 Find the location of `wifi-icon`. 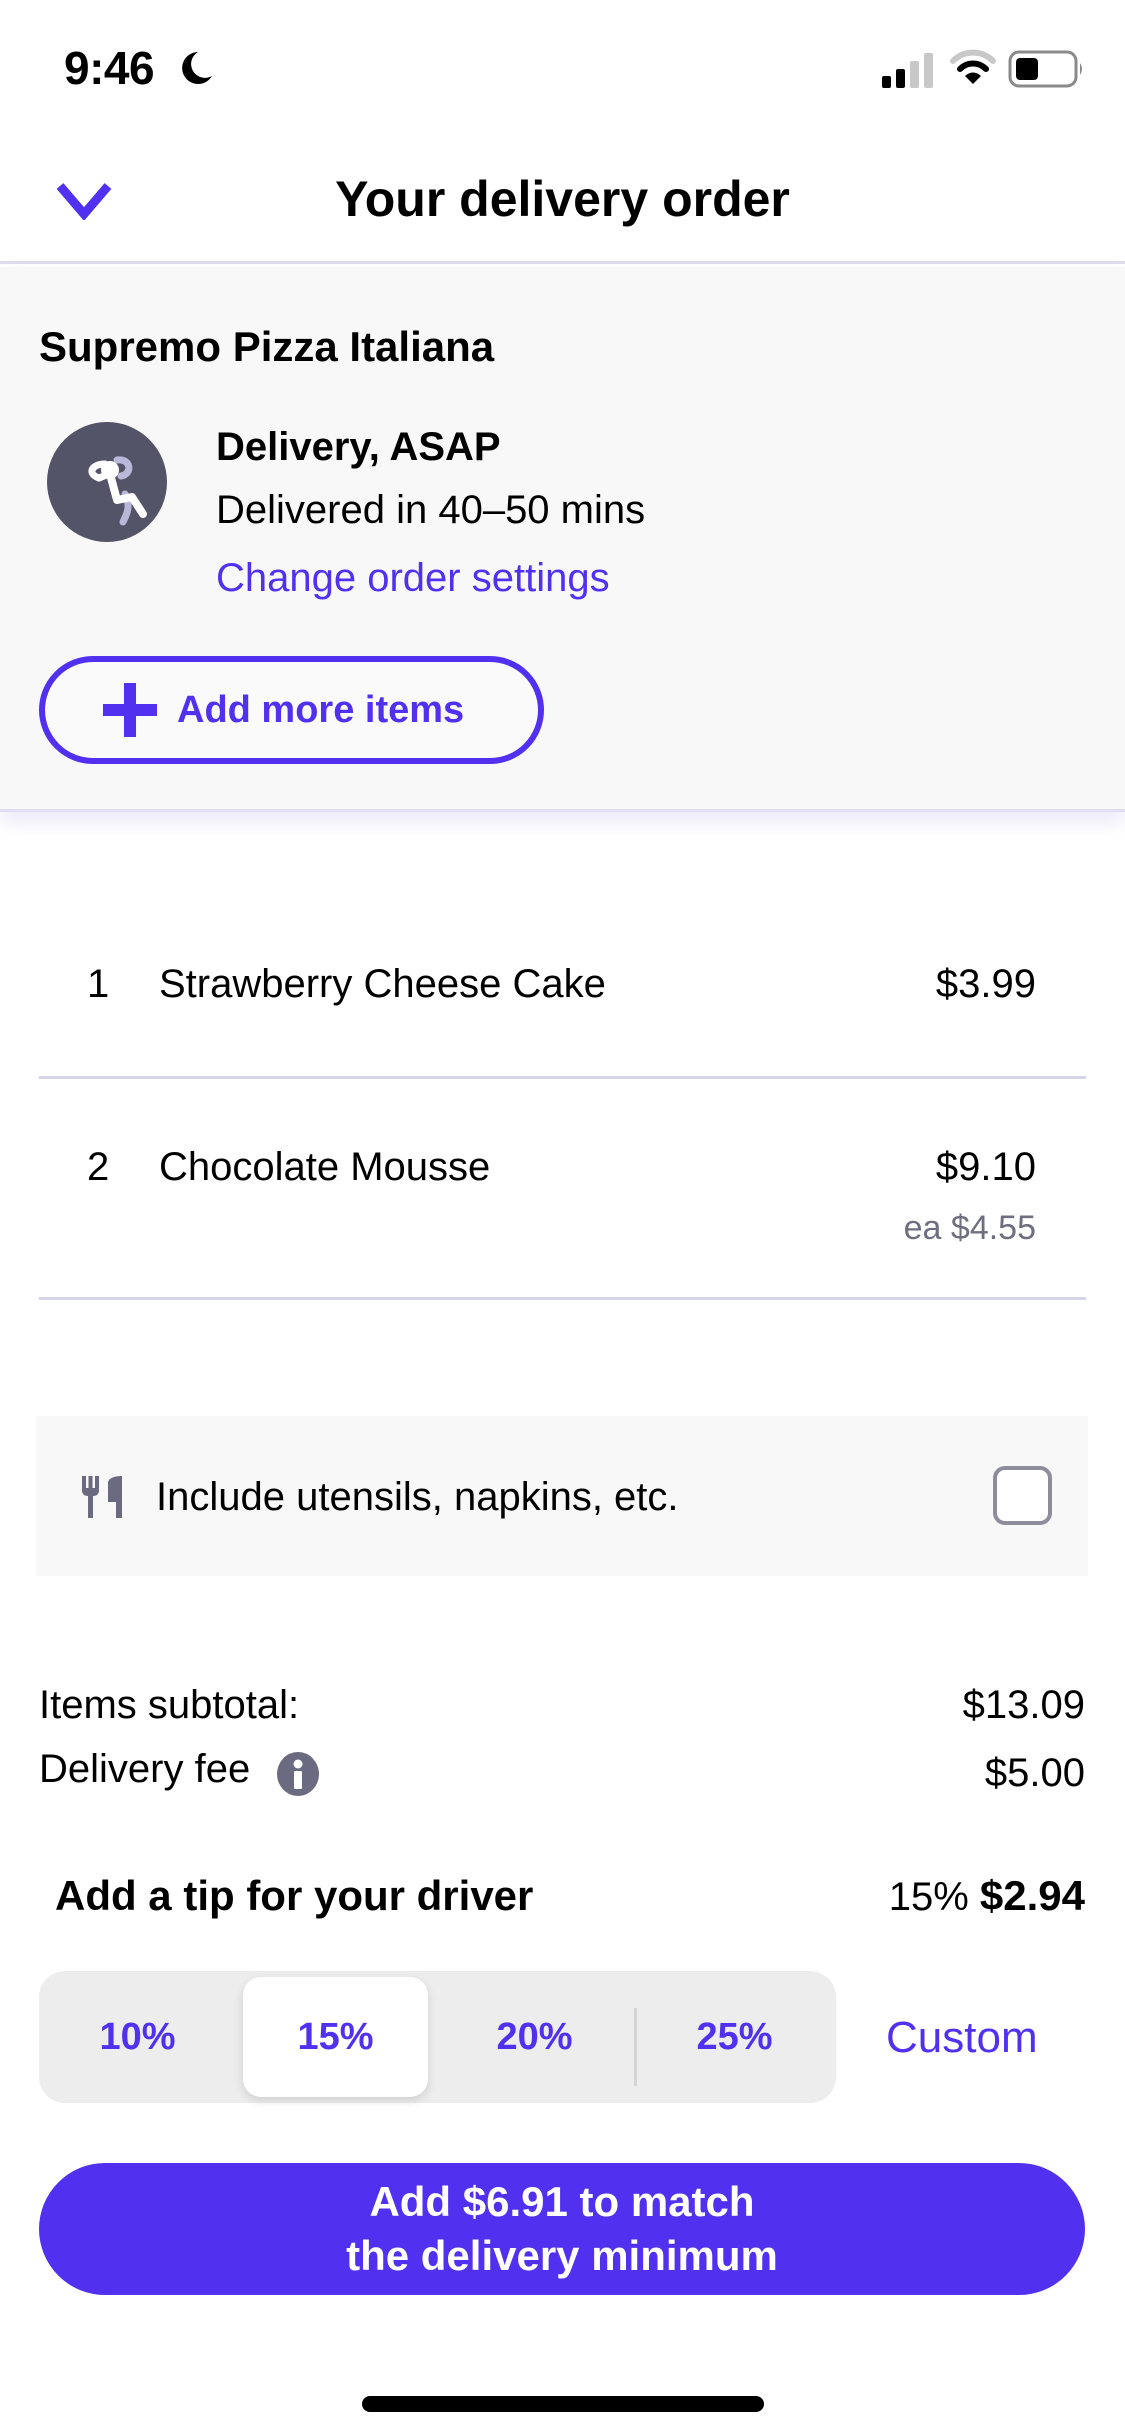

wifi-icon is located at coordinates (973, 66).